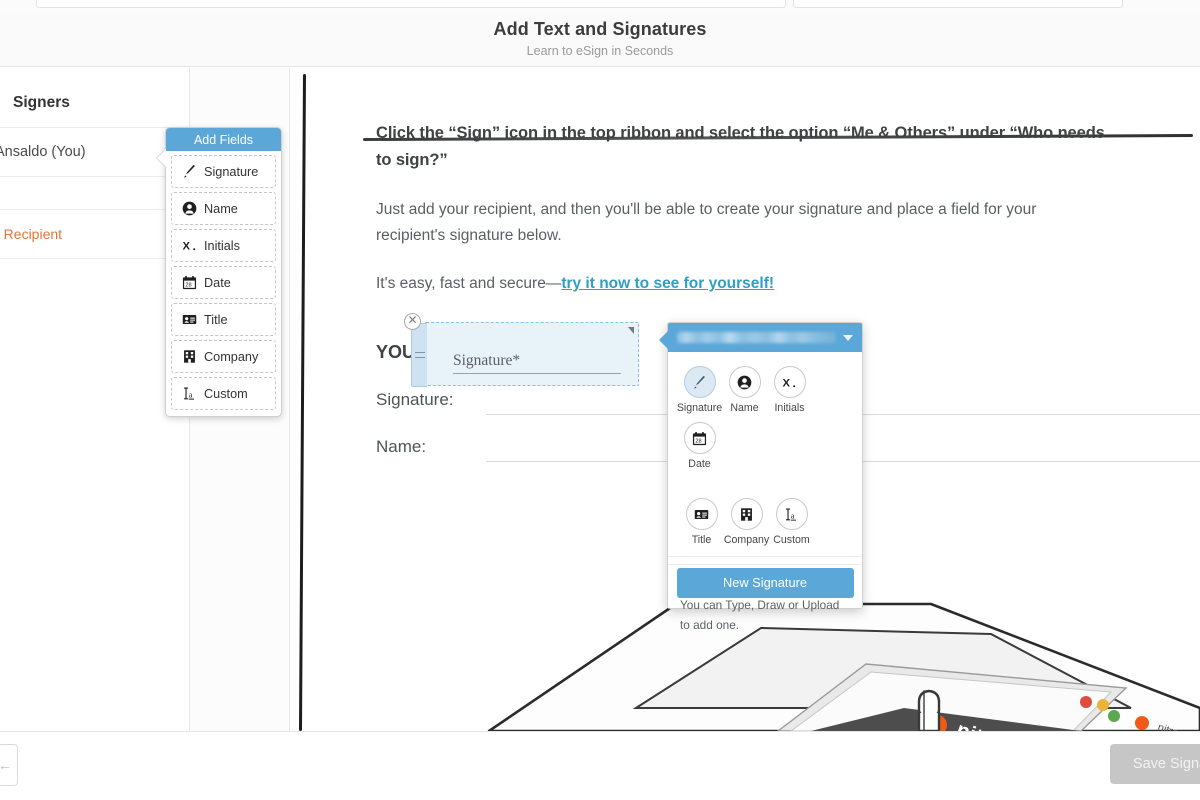 Image resolution: width=1200 pixels, height=800 pixels. I want to click on tool-date: 28 Date, so click(699, 446).